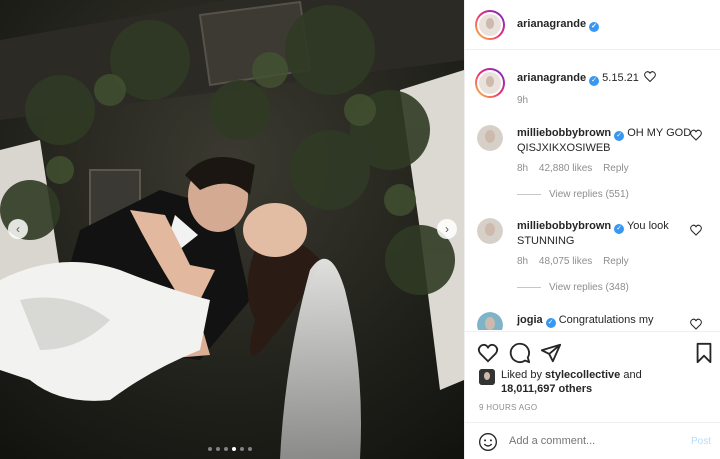 The image size is (720, 459). Describe the element at coordinates (487, 377) in the screenshot. I see `liker-avatar` at that location.